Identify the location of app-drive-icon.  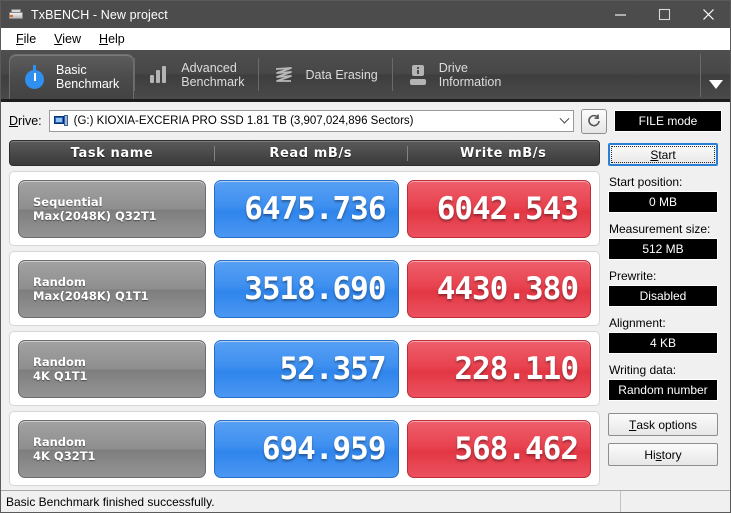
(16, 15).